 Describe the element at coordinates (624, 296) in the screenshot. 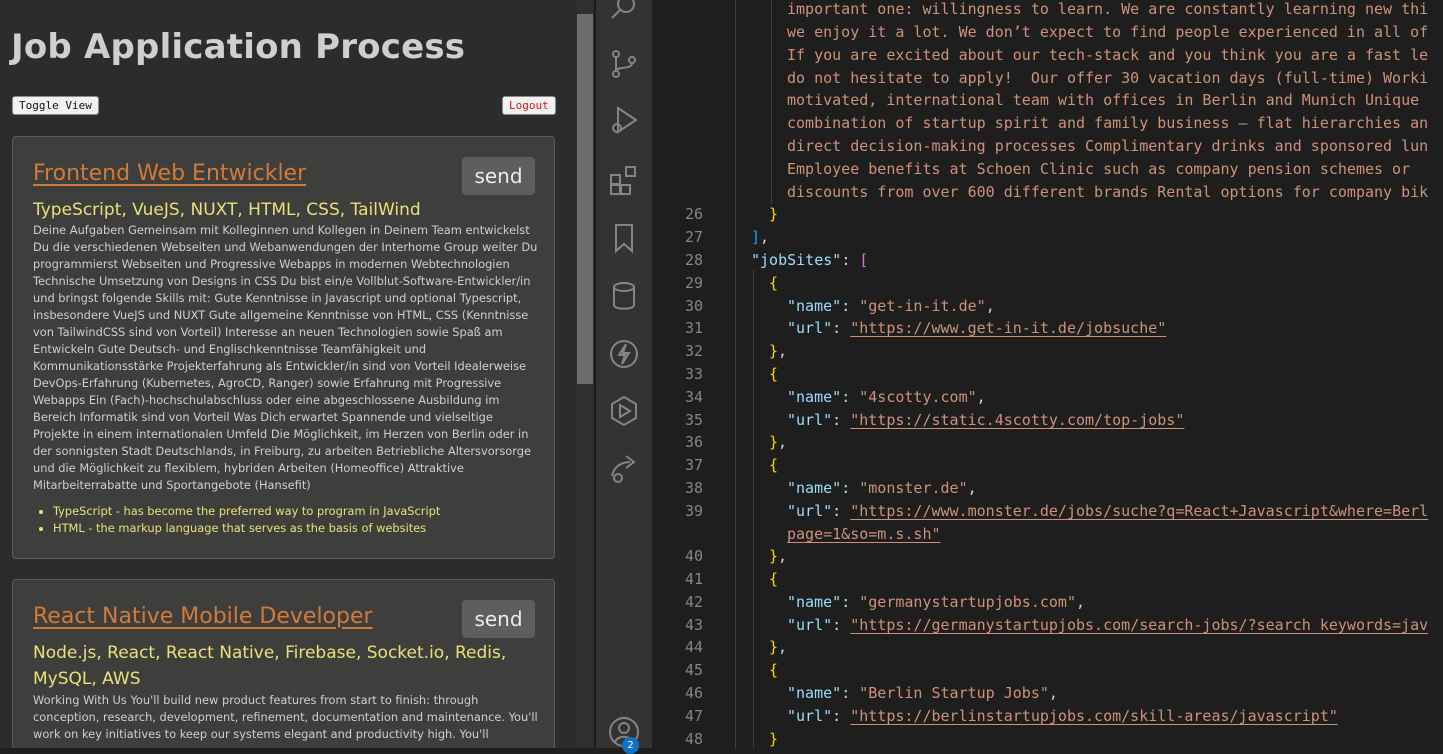

I see `database-icon` at that location.